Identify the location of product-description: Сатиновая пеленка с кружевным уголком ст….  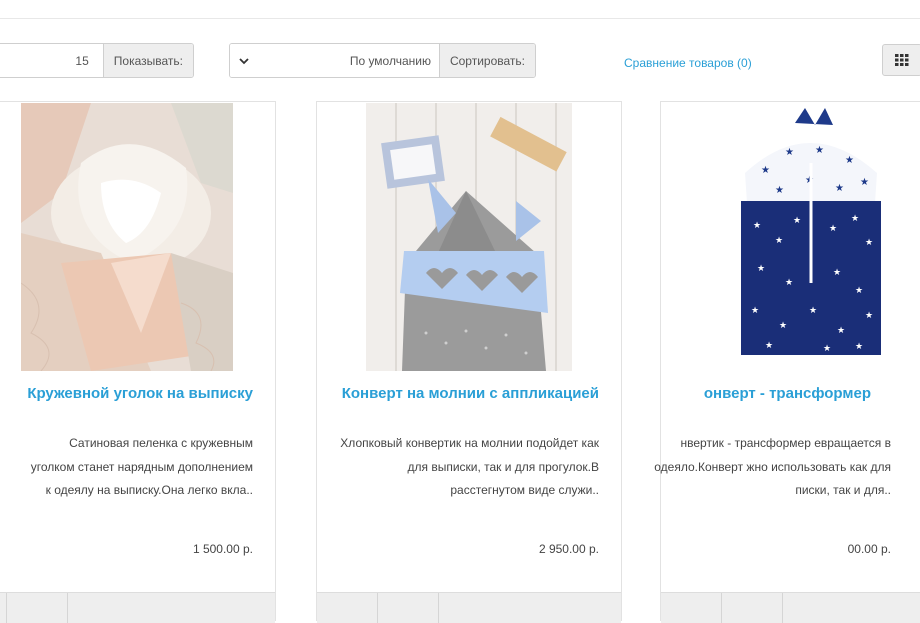
(141, 466).